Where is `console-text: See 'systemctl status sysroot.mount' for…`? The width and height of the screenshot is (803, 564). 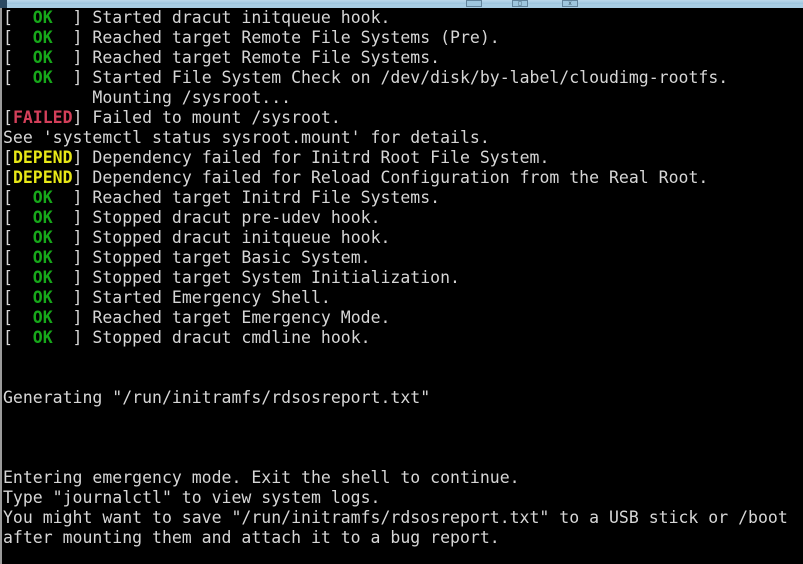 console-text: See 'systemctl status sysroot.mount' for… is located at coordinates (246, 137).